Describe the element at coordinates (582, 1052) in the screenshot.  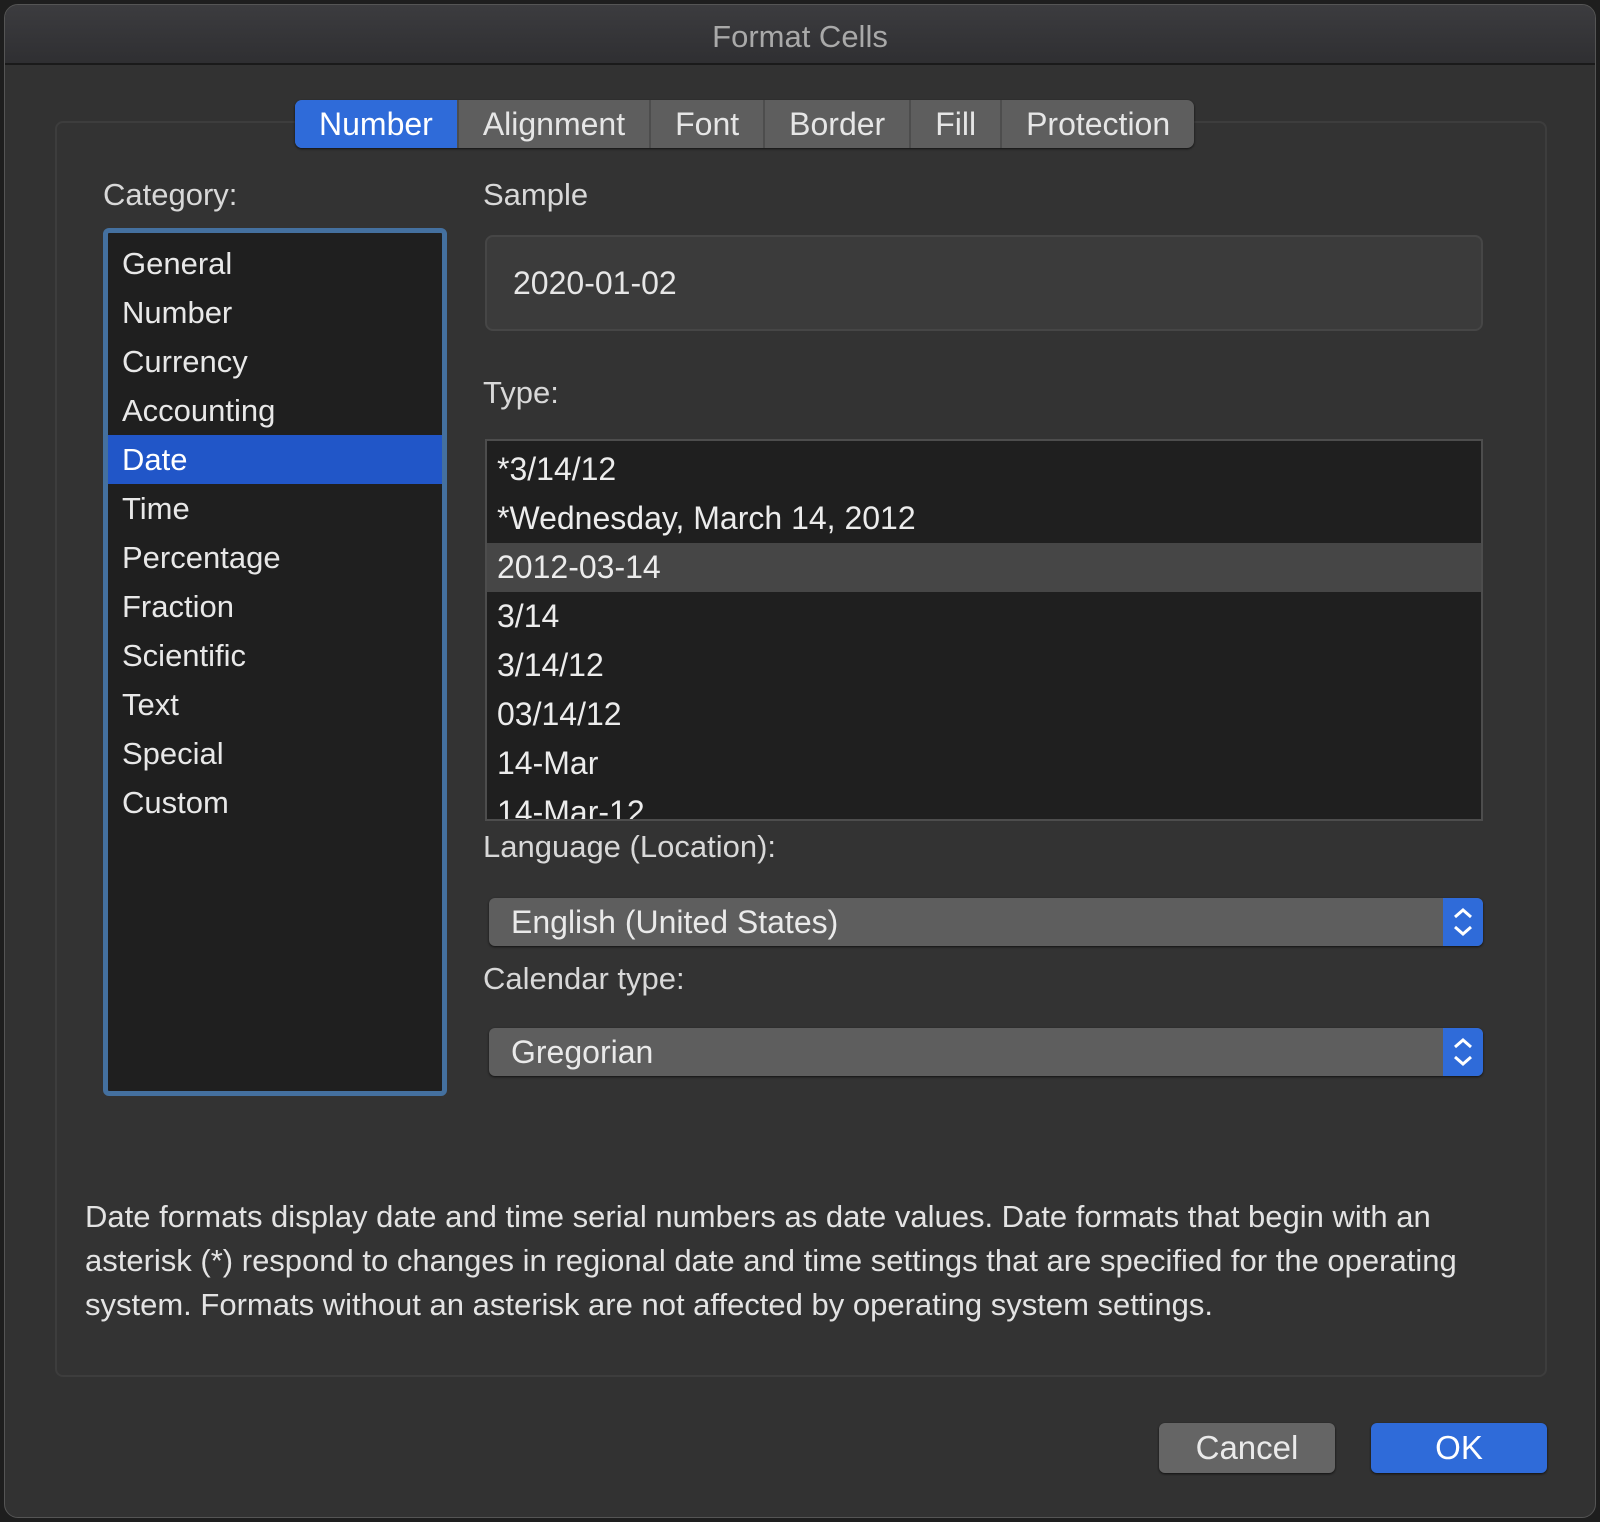
I see `calendar-value: Gregorian` at that location.